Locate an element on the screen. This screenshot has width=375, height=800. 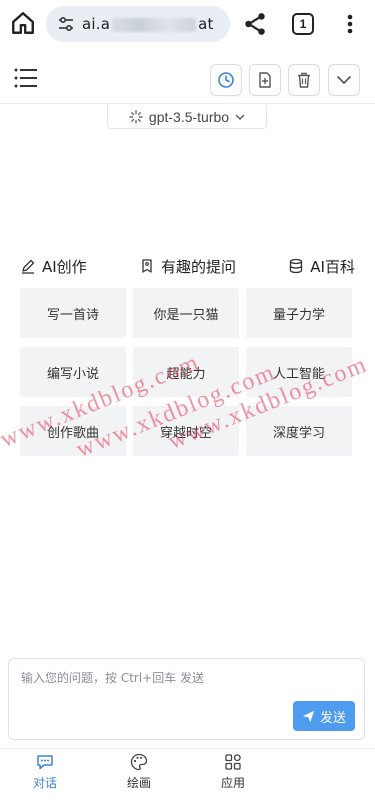
nav-label: 对话 is located at coordinates (44, 783).